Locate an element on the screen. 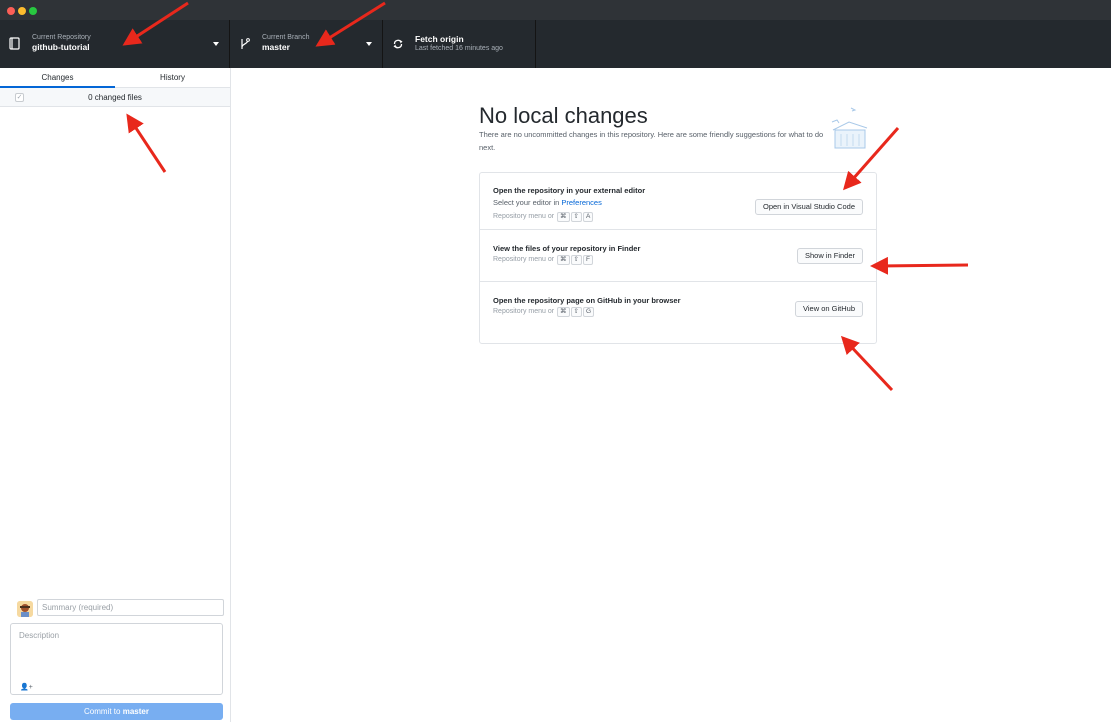 This screenshot has height=722, width=1111. view-on-github-button: View on GitHub is located at coordinates (829, 309).